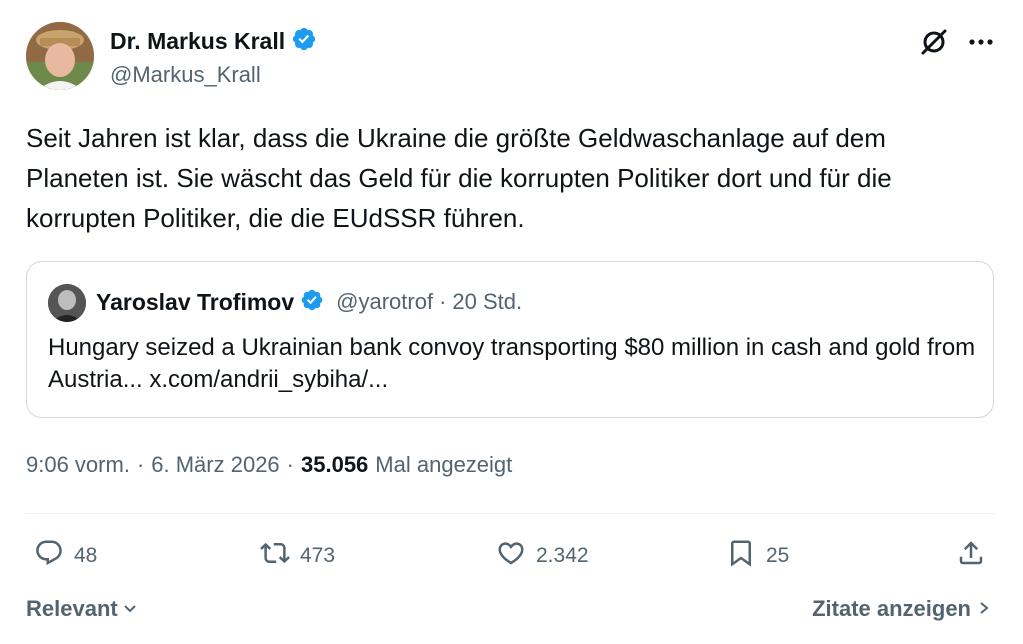 This screenshot has width=1023, height=644. I want to click on chevron-down-icon, so click(130, 609).